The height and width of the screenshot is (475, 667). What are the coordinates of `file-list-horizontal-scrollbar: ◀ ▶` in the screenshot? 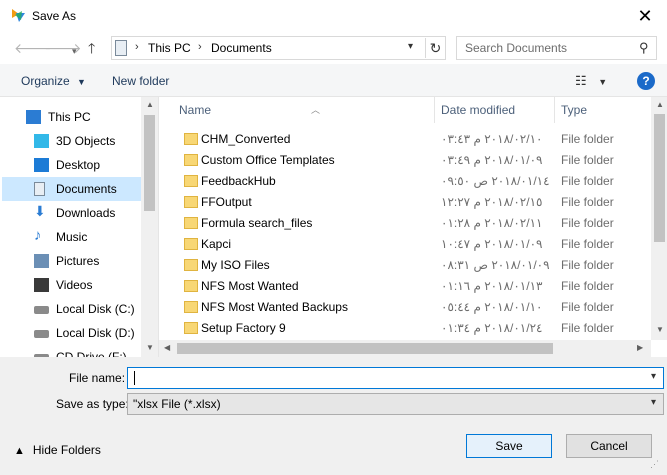 It's located at (405, 348).